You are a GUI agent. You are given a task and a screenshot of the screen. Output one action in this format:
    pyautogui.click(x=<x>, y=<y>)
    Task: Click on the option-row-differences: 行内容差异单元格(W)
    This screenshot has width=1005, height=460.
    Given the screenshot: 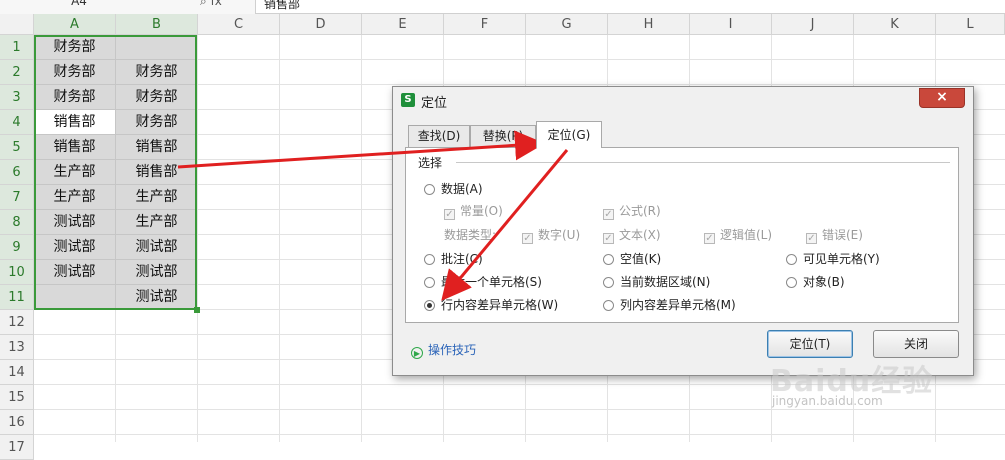 What is the action you would take?
    pyautogui.click(x=491, y=304)
    